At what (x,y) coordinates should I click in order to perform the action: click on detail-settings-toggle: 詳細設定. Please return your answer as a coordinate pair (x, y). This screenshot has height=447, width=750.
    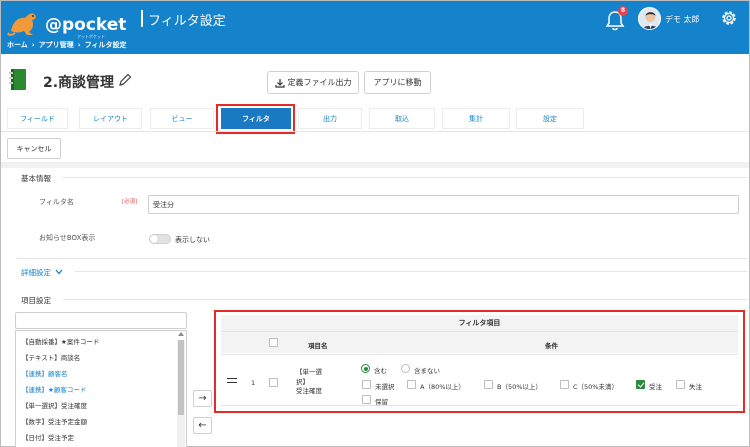
    Looking at the image, I should click on (42, 272).